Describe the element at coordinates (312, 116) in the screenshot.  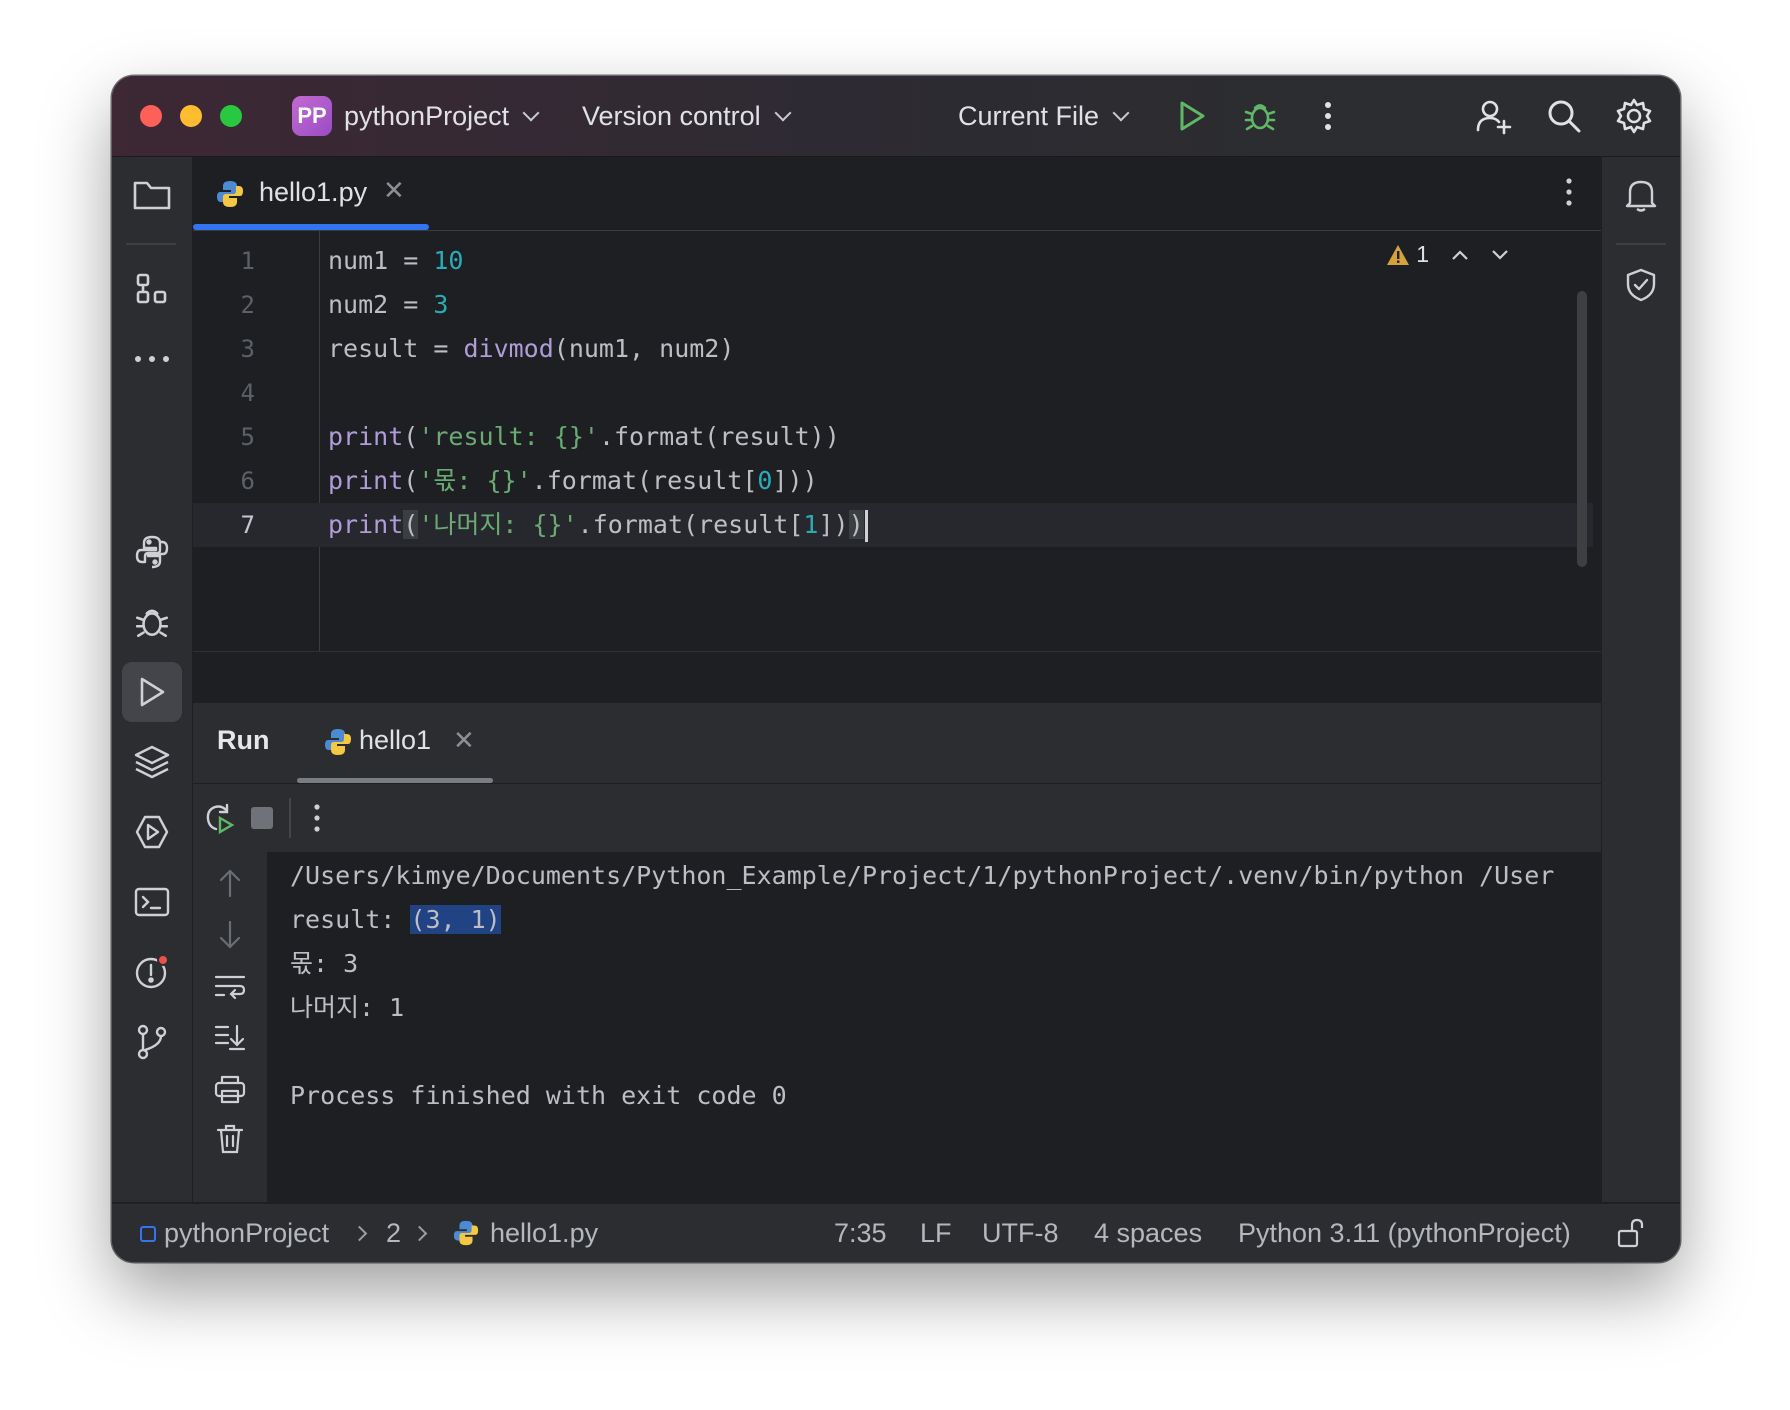
I see `project-badge: PP` at that location.